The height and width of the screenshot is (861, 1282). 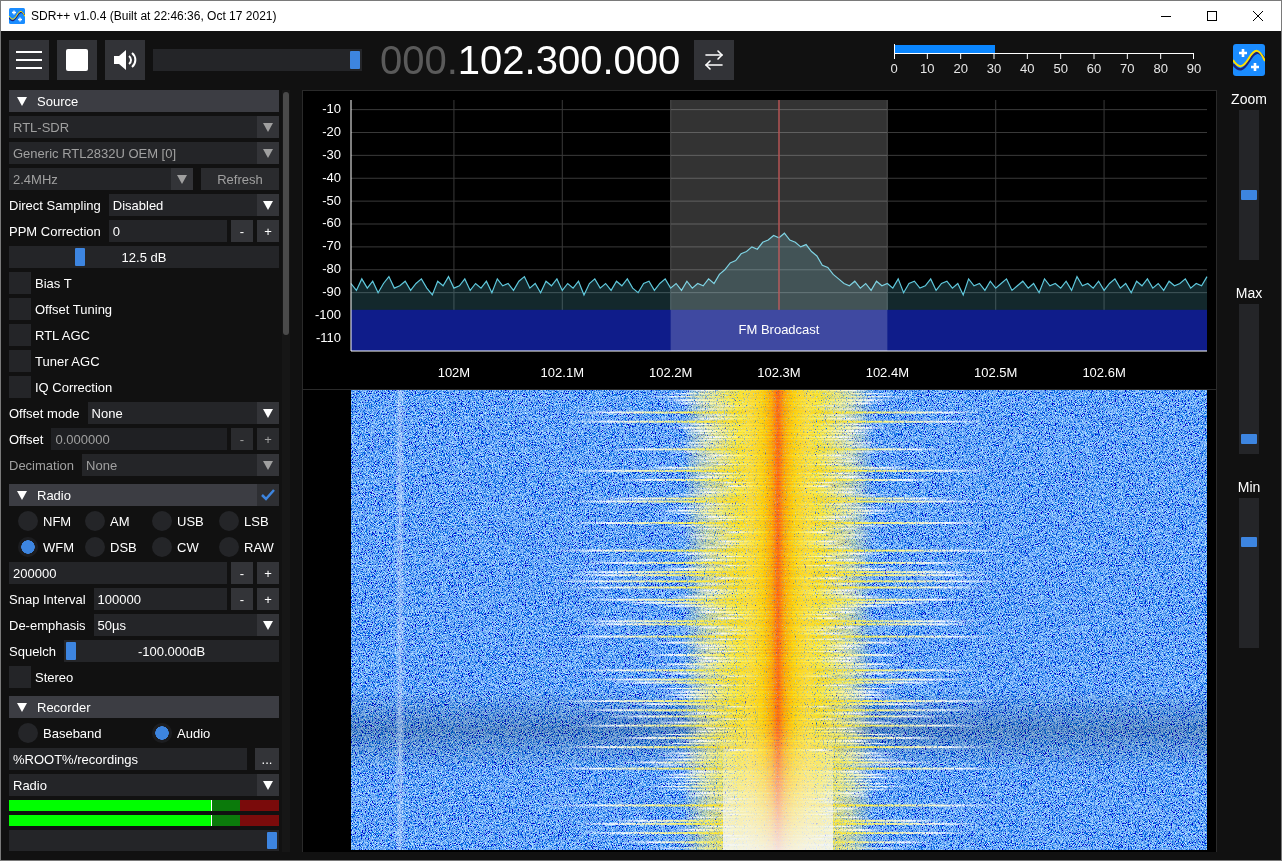 I want to click on maximize-icon, so click(x=1212, y=16).